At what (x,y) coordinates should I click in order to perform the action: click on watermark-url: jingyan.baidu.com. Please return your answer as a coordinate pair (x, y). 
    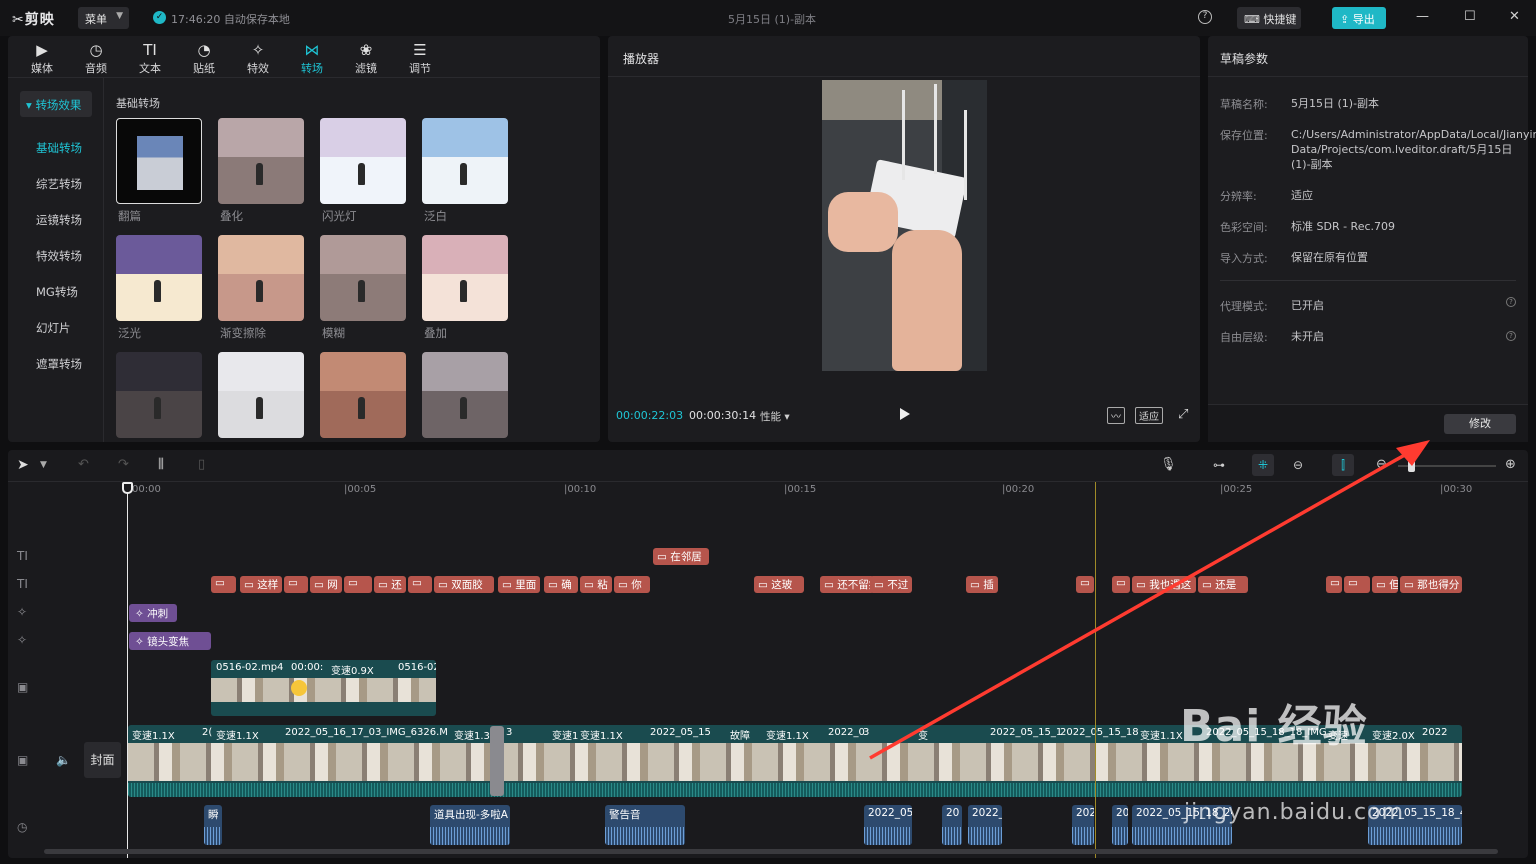
    Looking at the image, I should click on (1294, 812).